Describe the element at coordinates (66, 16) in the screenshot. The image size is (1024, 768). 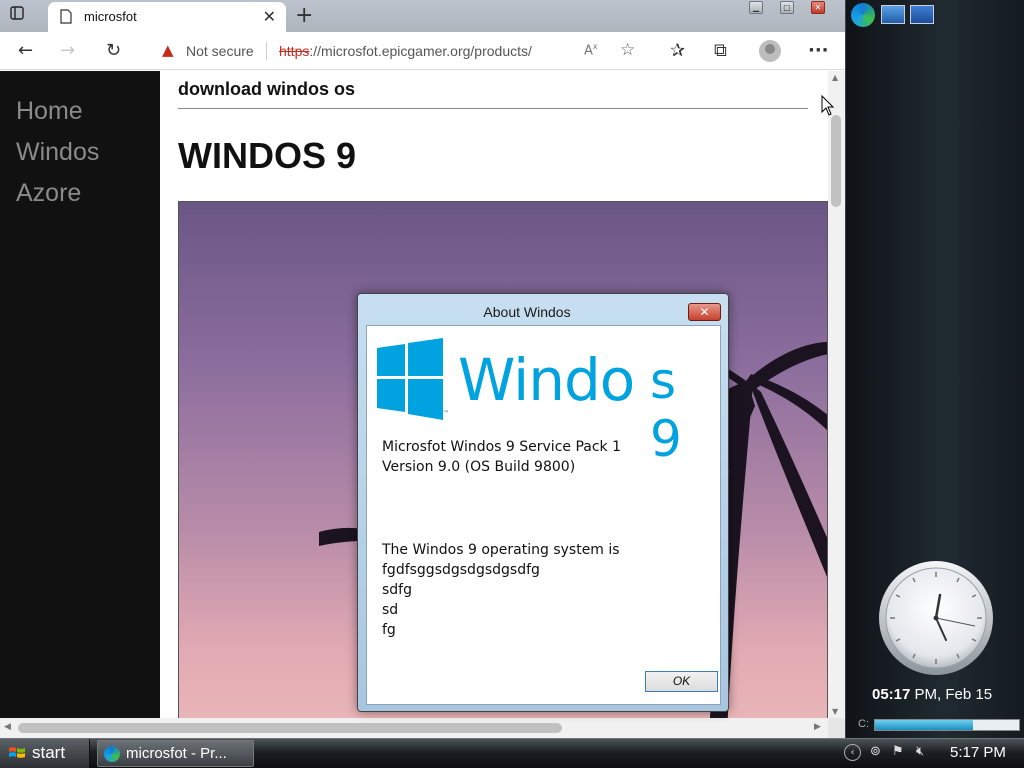
I see `page-icon` at that location.